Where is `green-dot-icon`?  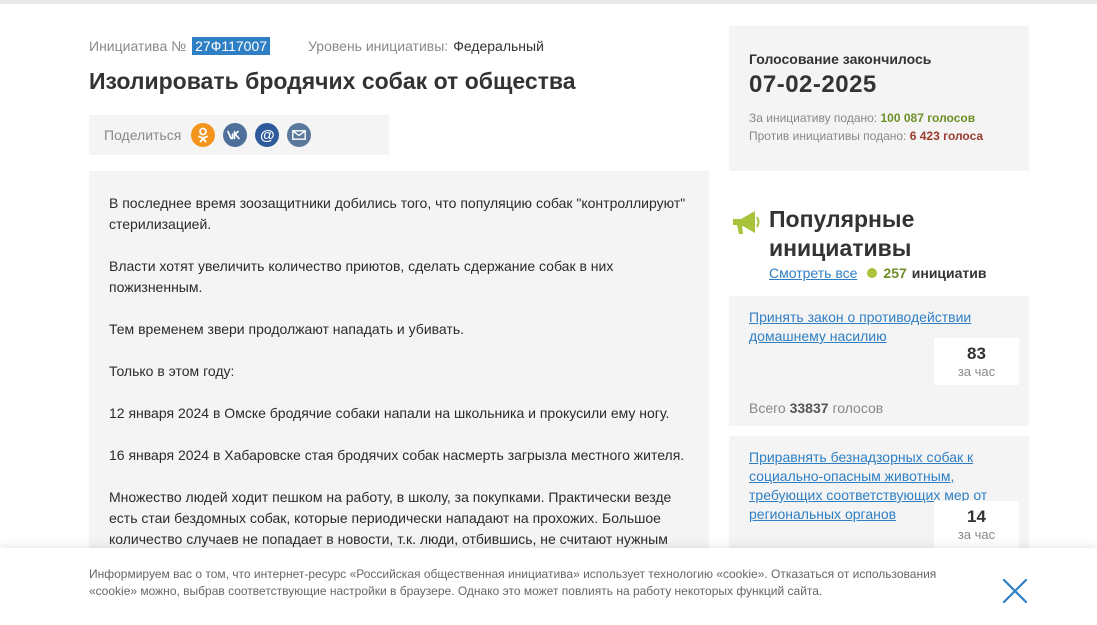
green-dot-icon is located at coordinates (872, 273).